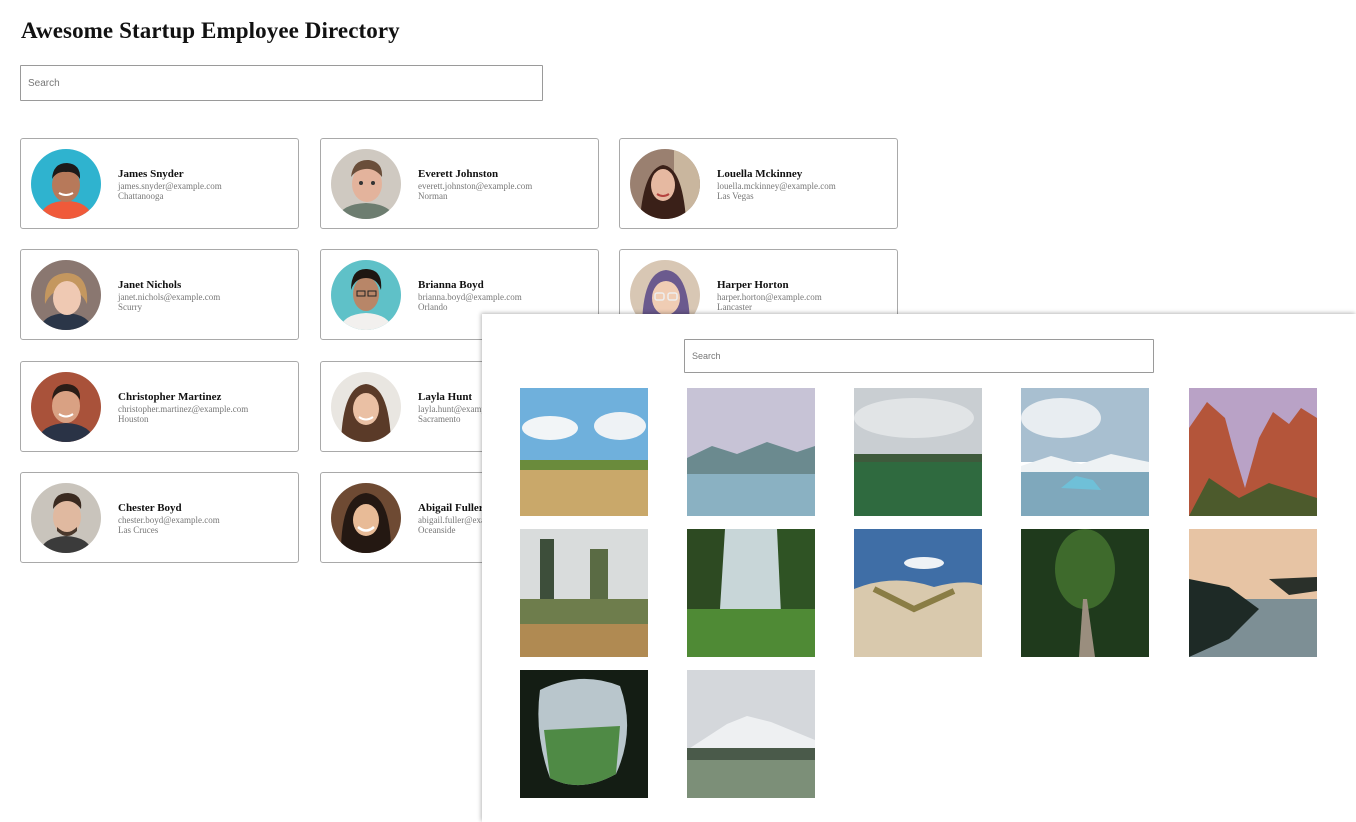 The height and width of the screenshot is (822, 1356). What do you see at coordinates (760, 174) in the screenshot?
I see `employee-name: Louella Mckinney` at bounding box center [760, 174].